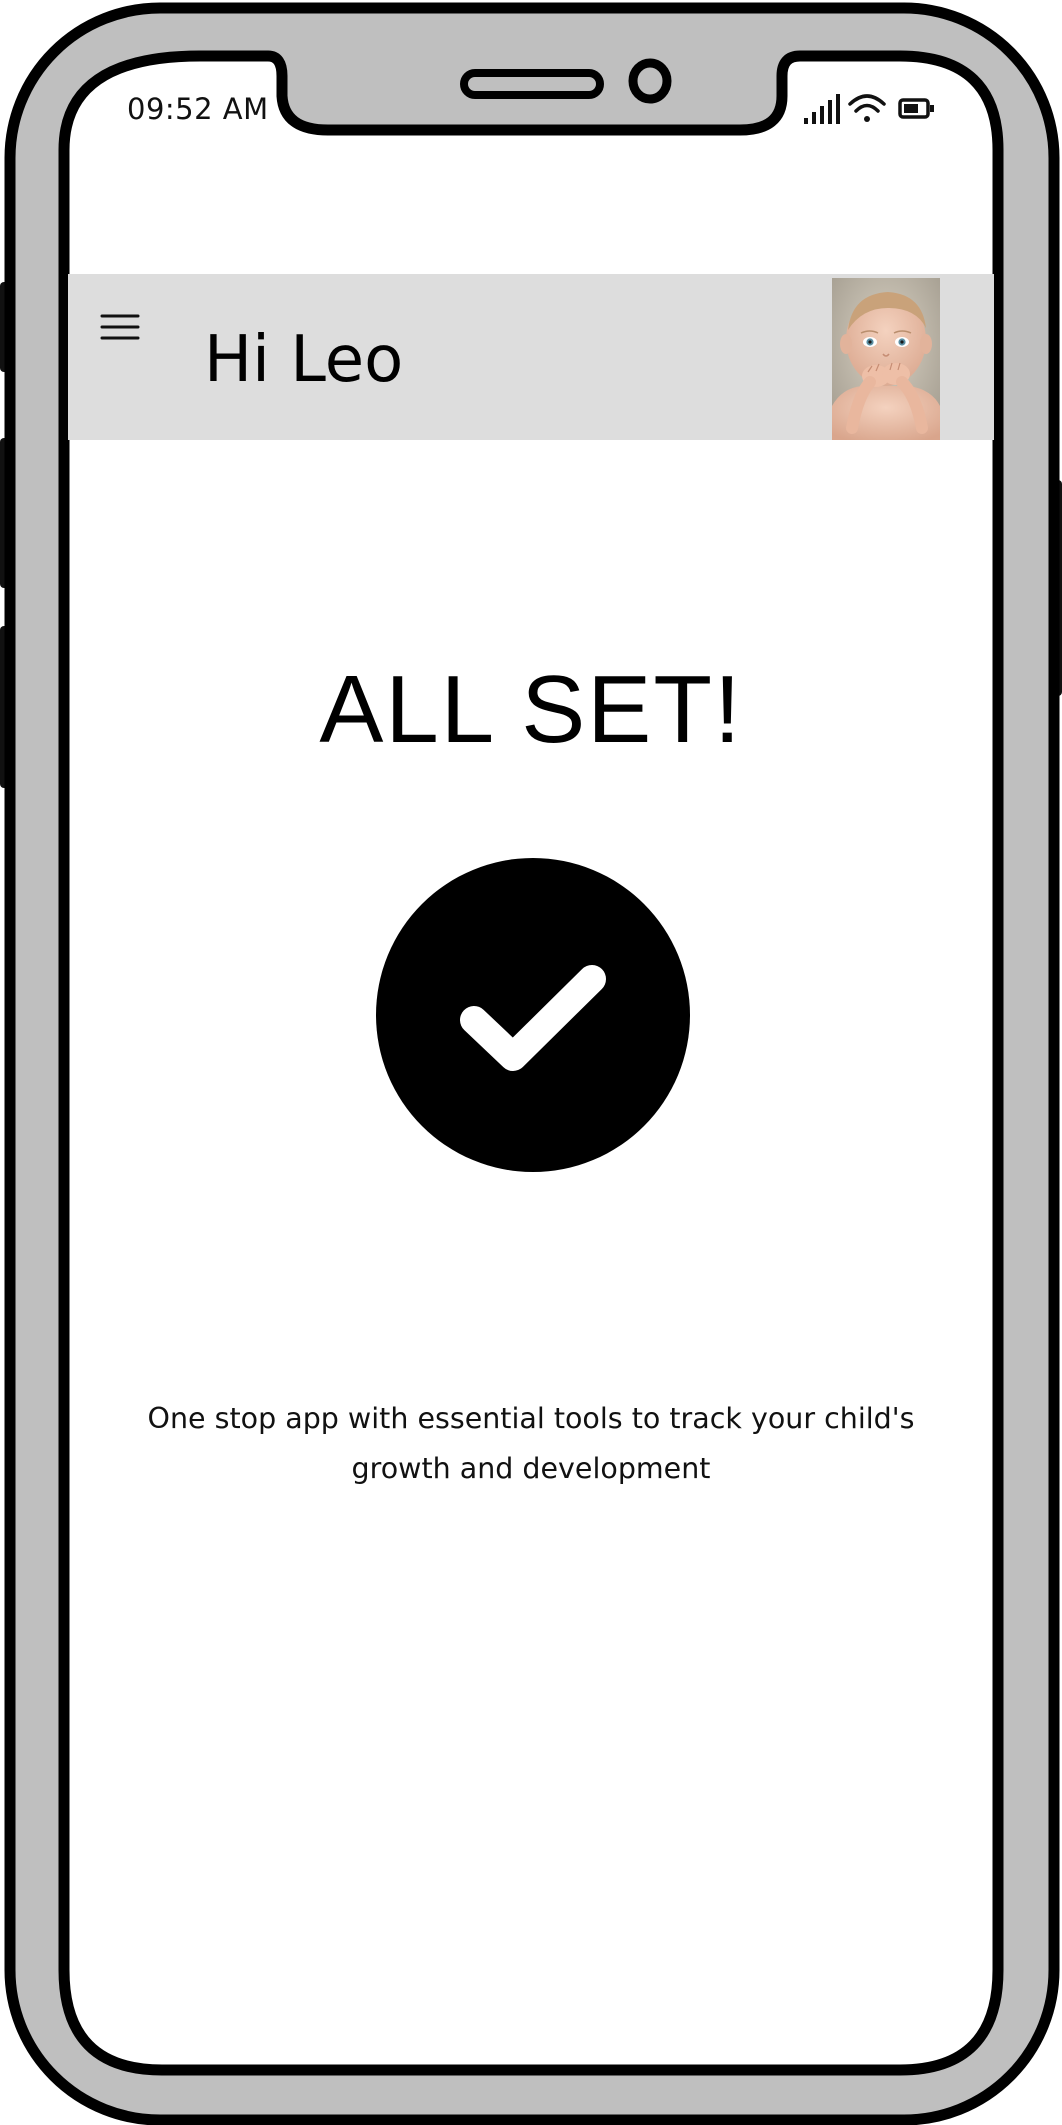 The height and width of the screenshot is (2125, 1062). Describe the element at coordinates (198, 109) in the screenshot. I see `status-time: 09:52 AM` at that location.